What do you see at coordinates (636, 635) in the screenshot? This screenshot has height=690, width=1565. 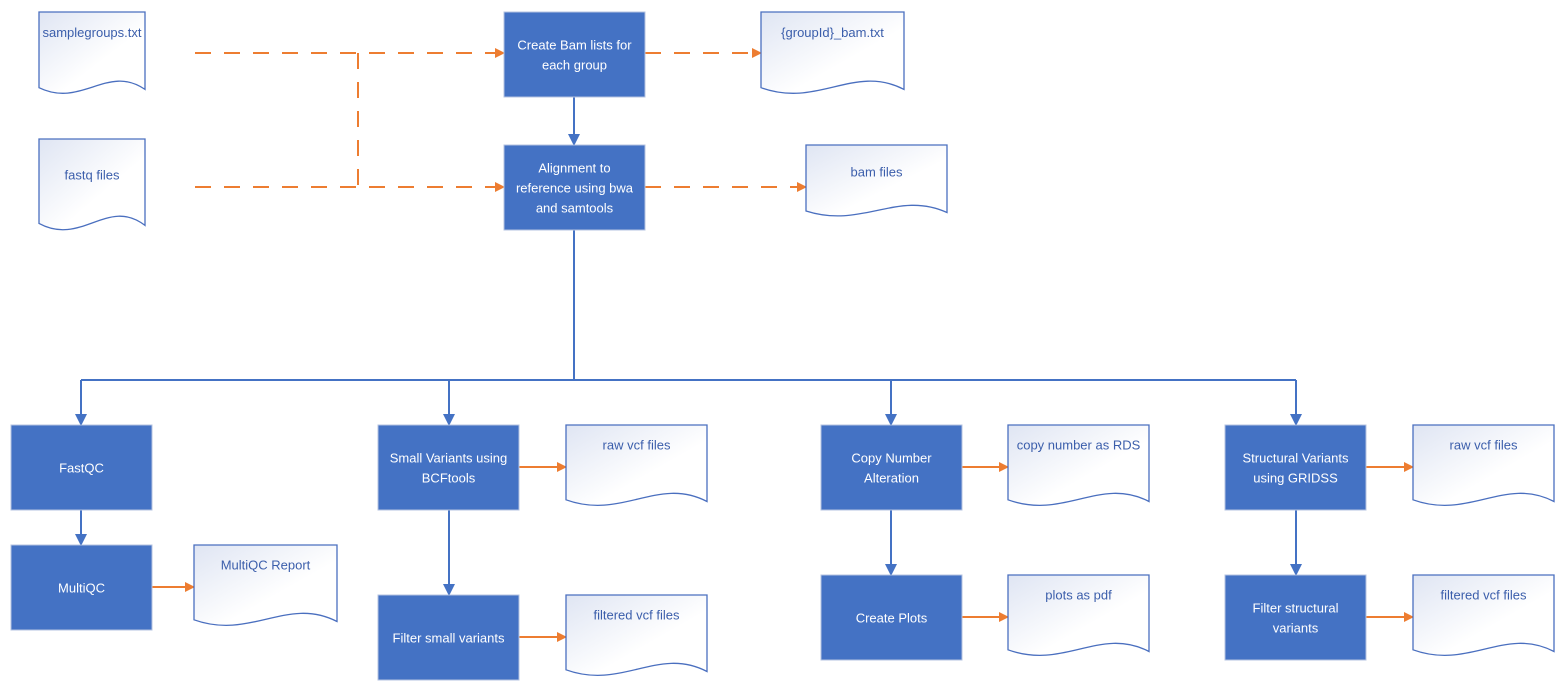 I see `document-filtered-vcf-small: filtered vcf files` at bounding box center [636, 635].